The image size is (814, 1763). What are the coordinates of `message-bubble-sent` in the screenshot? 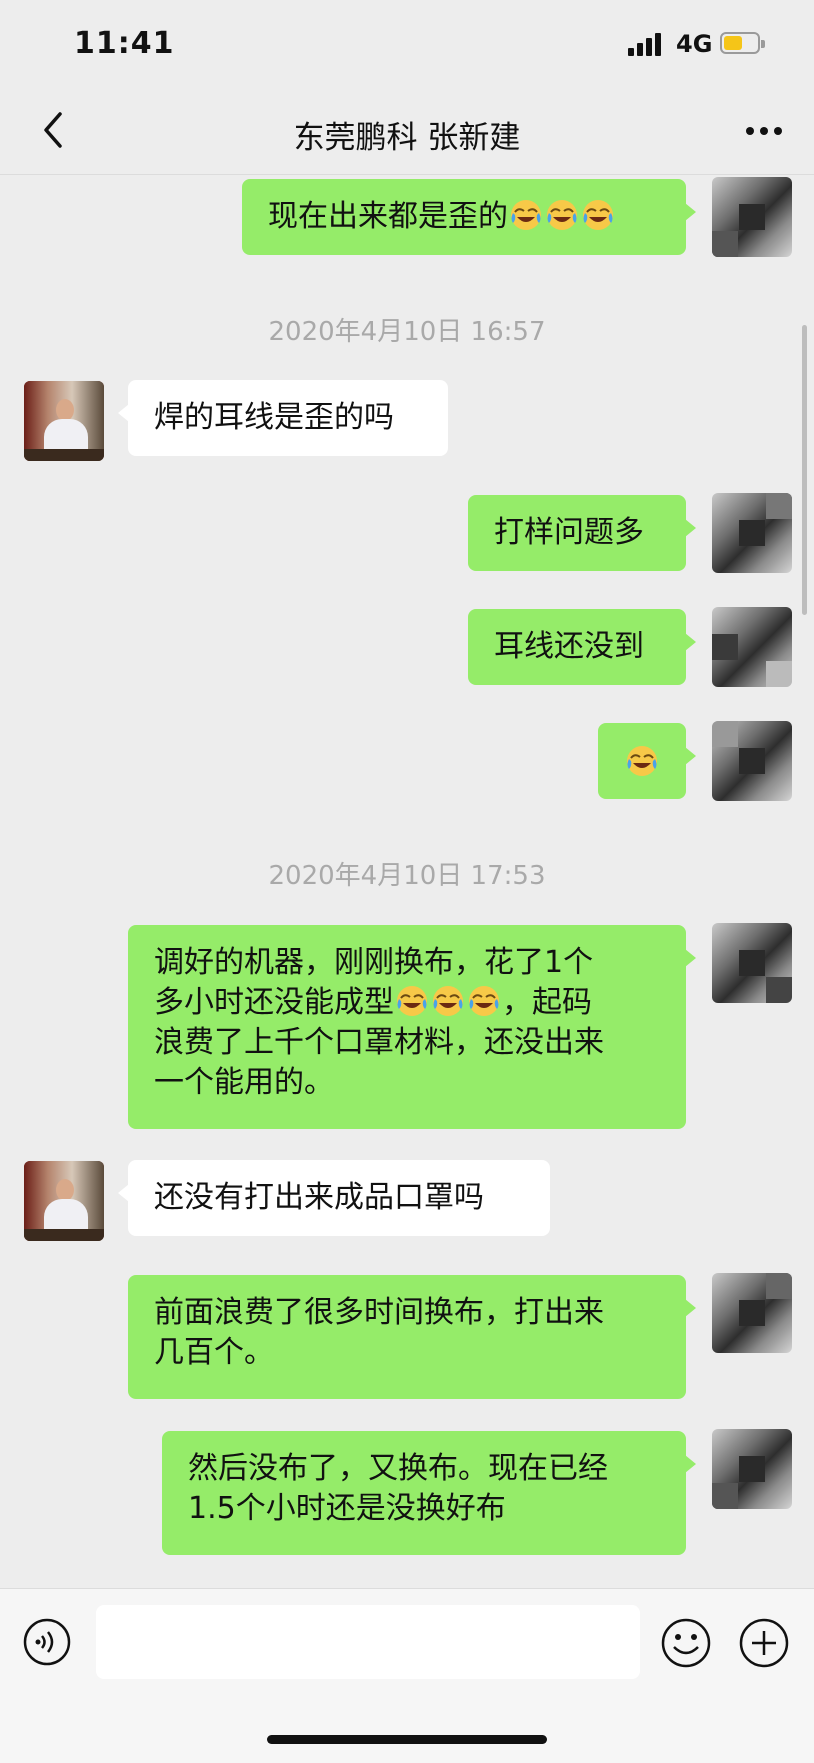 It's located at (647, 761).